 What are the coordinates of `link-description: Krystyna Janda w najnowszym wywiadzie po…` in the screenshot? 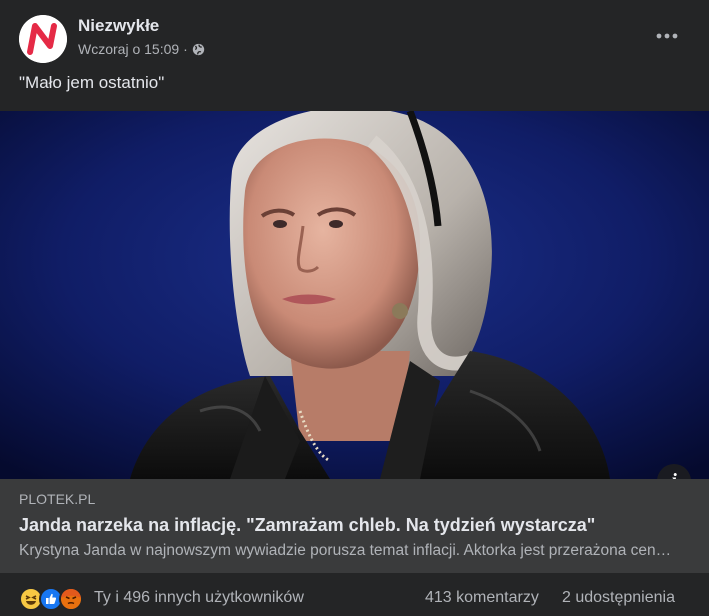 It's located at (349, 550).